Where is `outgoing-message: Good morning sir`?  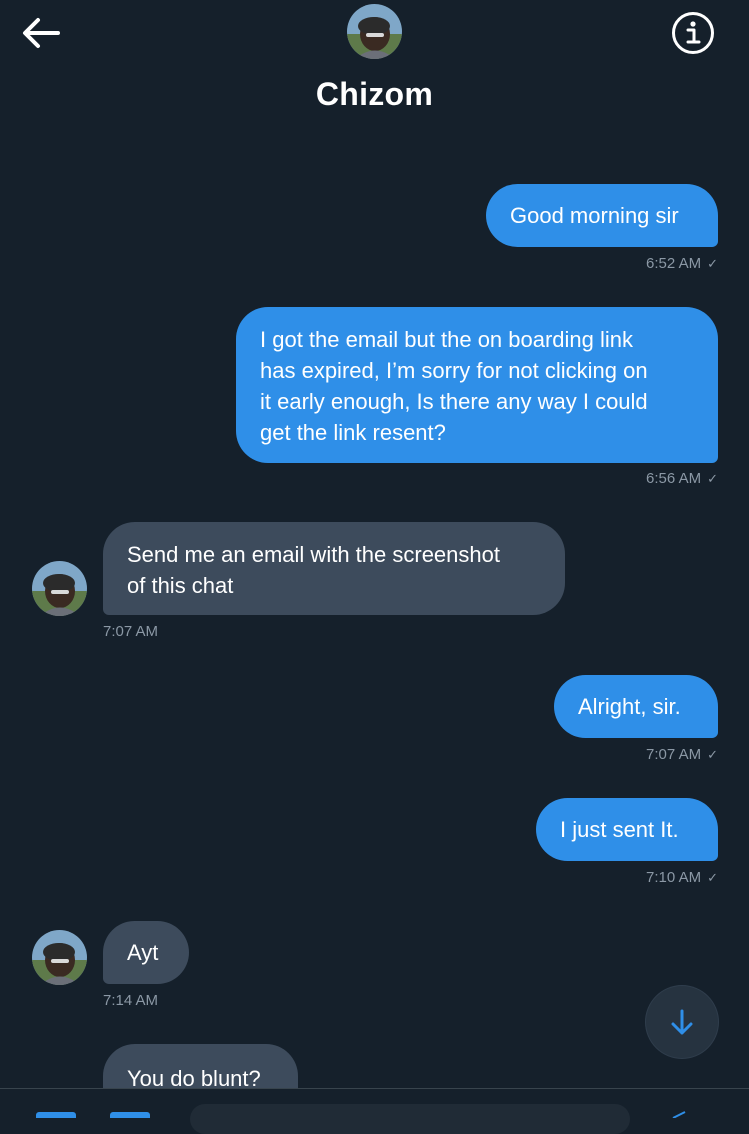 outgoing-message: Good morning sir is located at coordinates (602, 215).